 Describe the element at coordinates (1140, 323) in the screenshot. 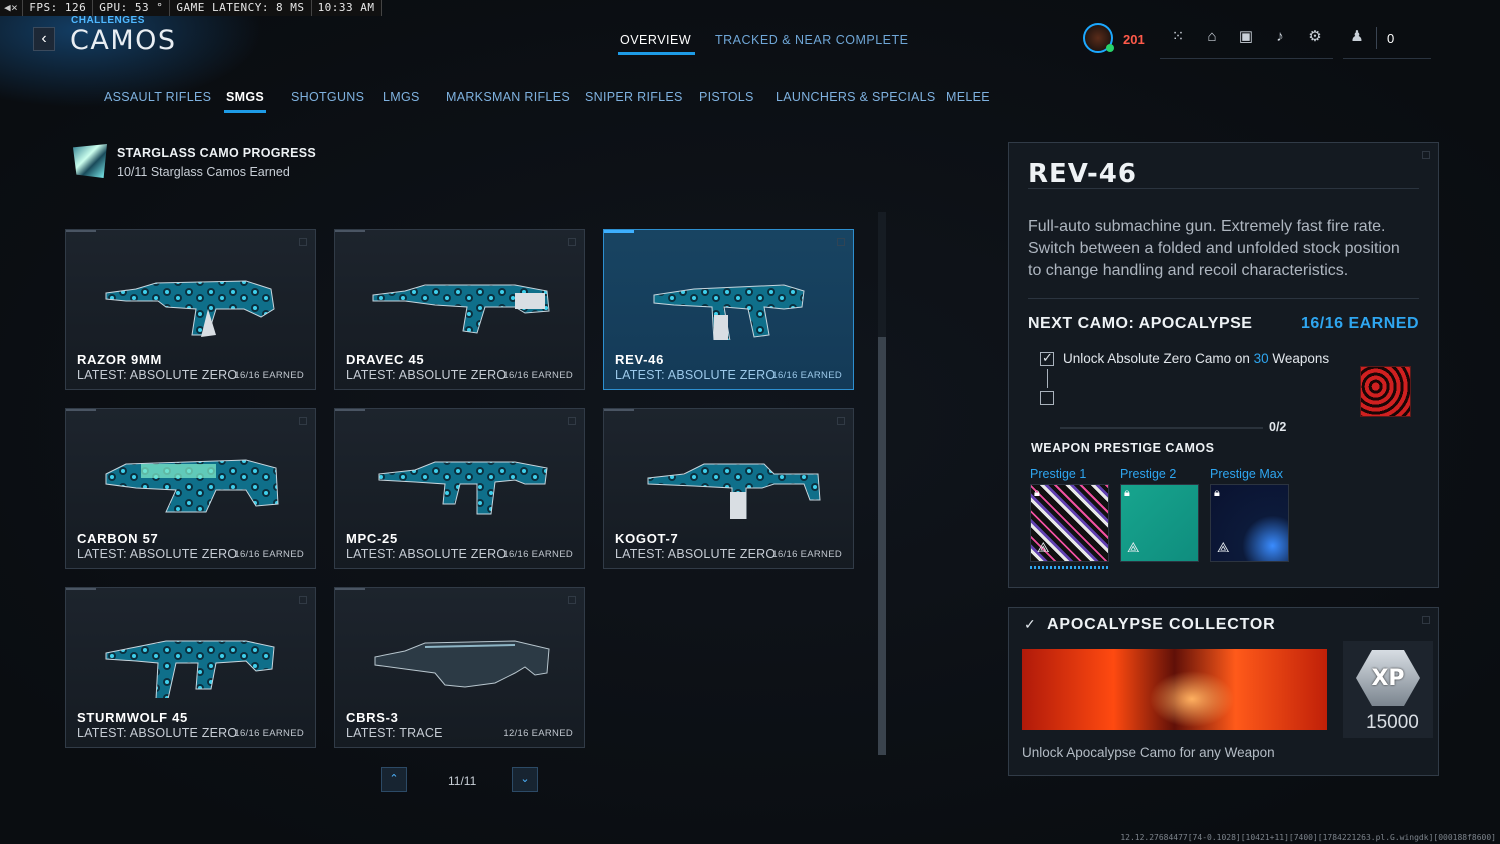

I see `next-camo-label: NEXT CAMO: APOCALYPSE` at that location.